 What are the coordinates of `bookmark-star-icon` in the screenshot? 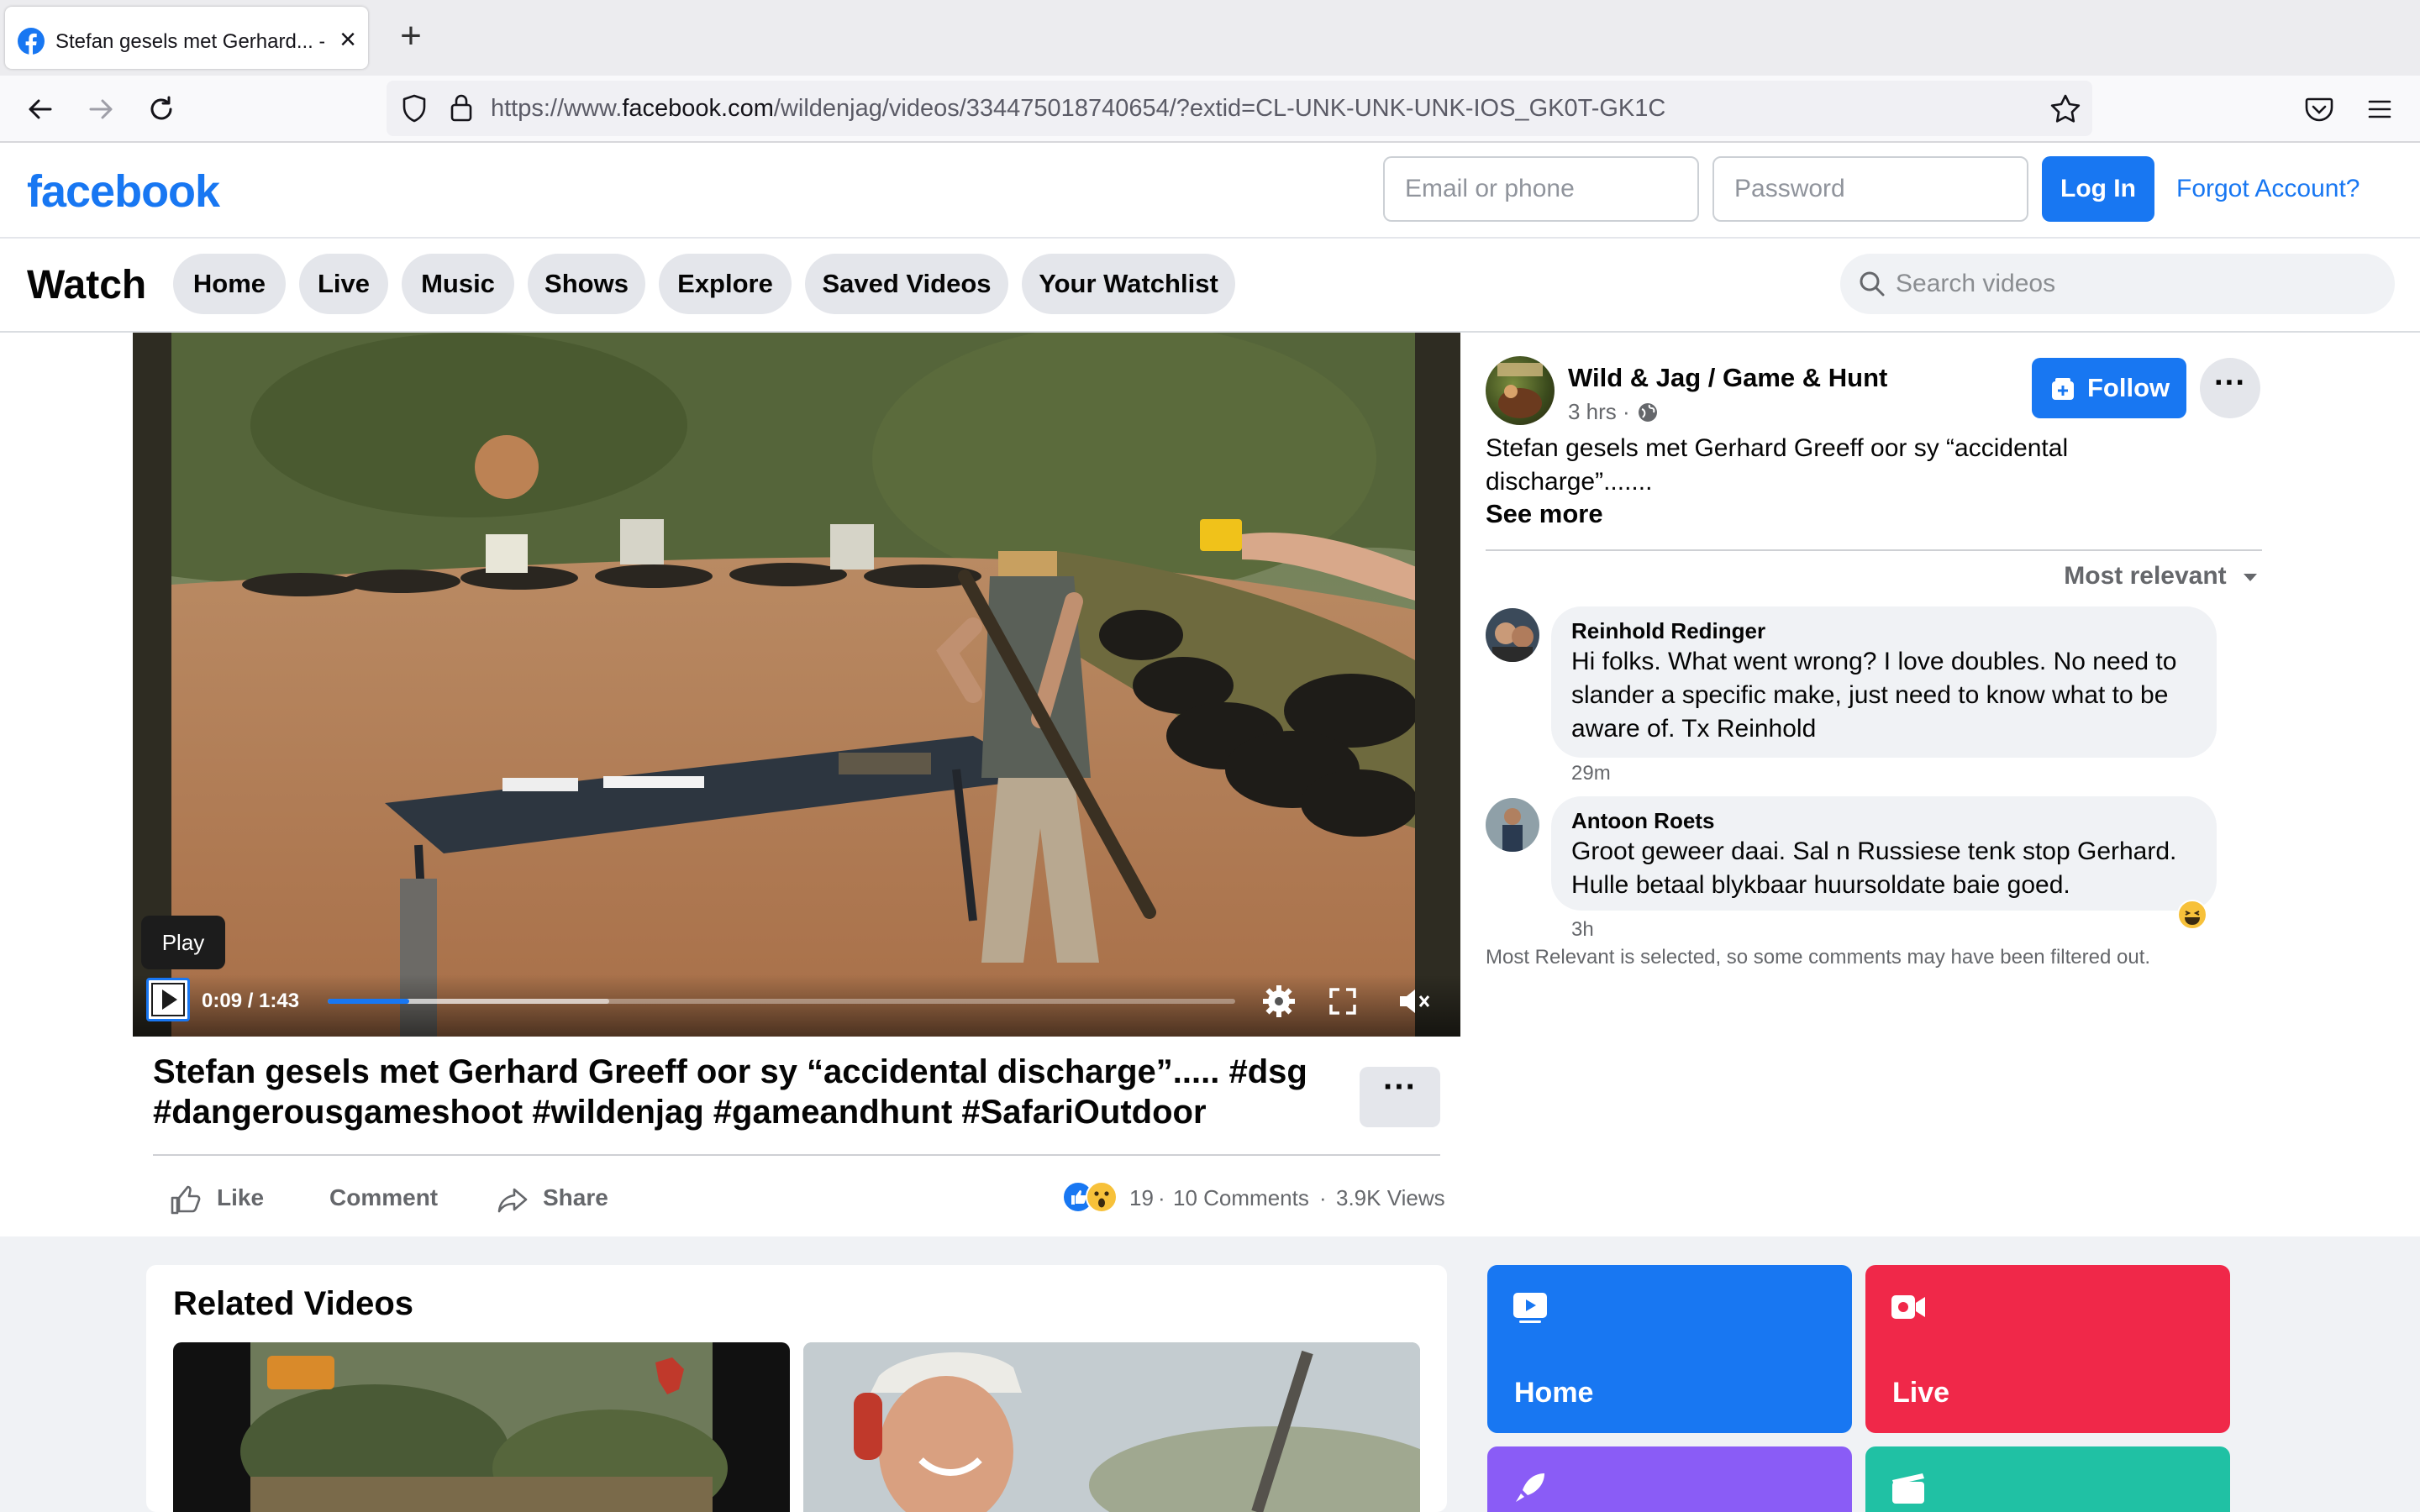 It's located at (2065, 109).